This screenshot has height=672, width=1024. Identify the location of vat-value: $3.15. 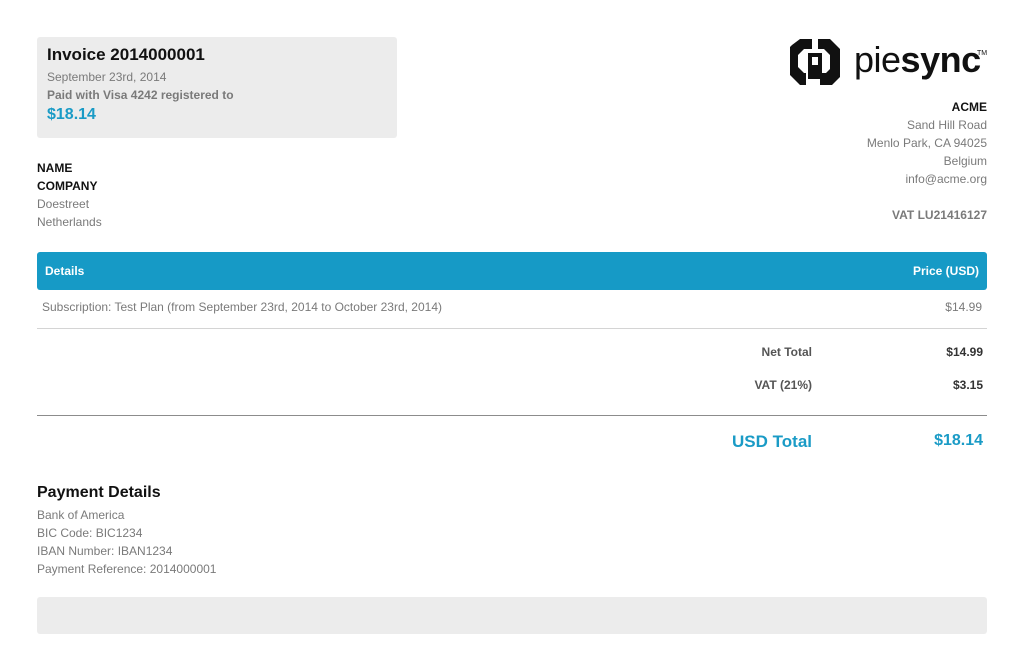
(967, 385).